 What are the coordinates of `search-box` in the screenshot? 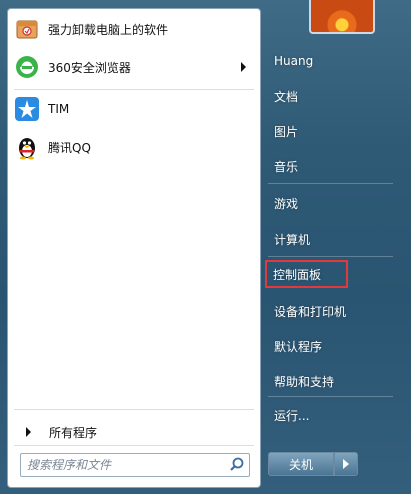 It's located at (135, 465).